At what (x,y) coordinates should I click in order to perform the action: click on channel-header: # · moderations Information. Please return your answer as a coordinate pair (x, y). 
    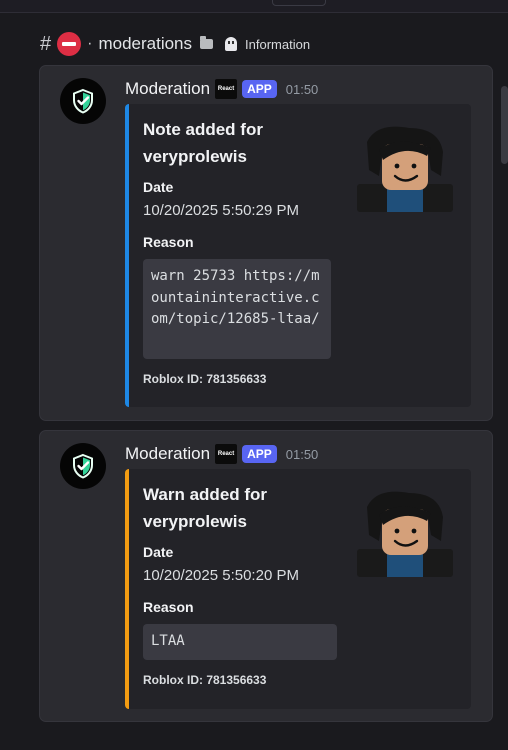
    Looking at the image, I should click on (175, 44).